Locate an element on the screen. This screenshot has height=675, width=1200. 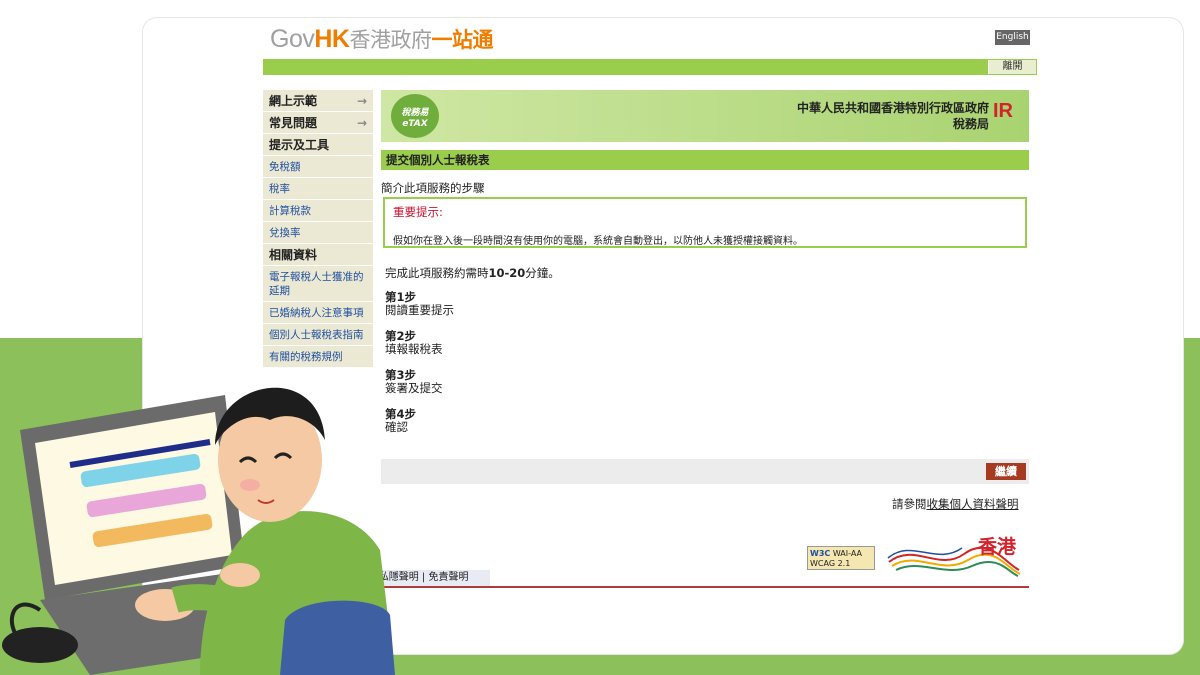
sidebar-item-faq: 常見問題 → is located at coordinates (318, 123).